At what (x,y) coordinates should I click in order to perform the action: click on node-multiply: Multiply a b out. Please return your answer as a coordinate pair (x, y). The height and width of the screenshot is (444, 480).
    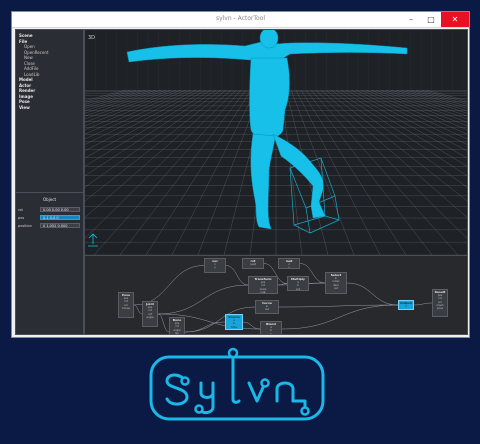
    Looking at the image, I should click on (298, 283).